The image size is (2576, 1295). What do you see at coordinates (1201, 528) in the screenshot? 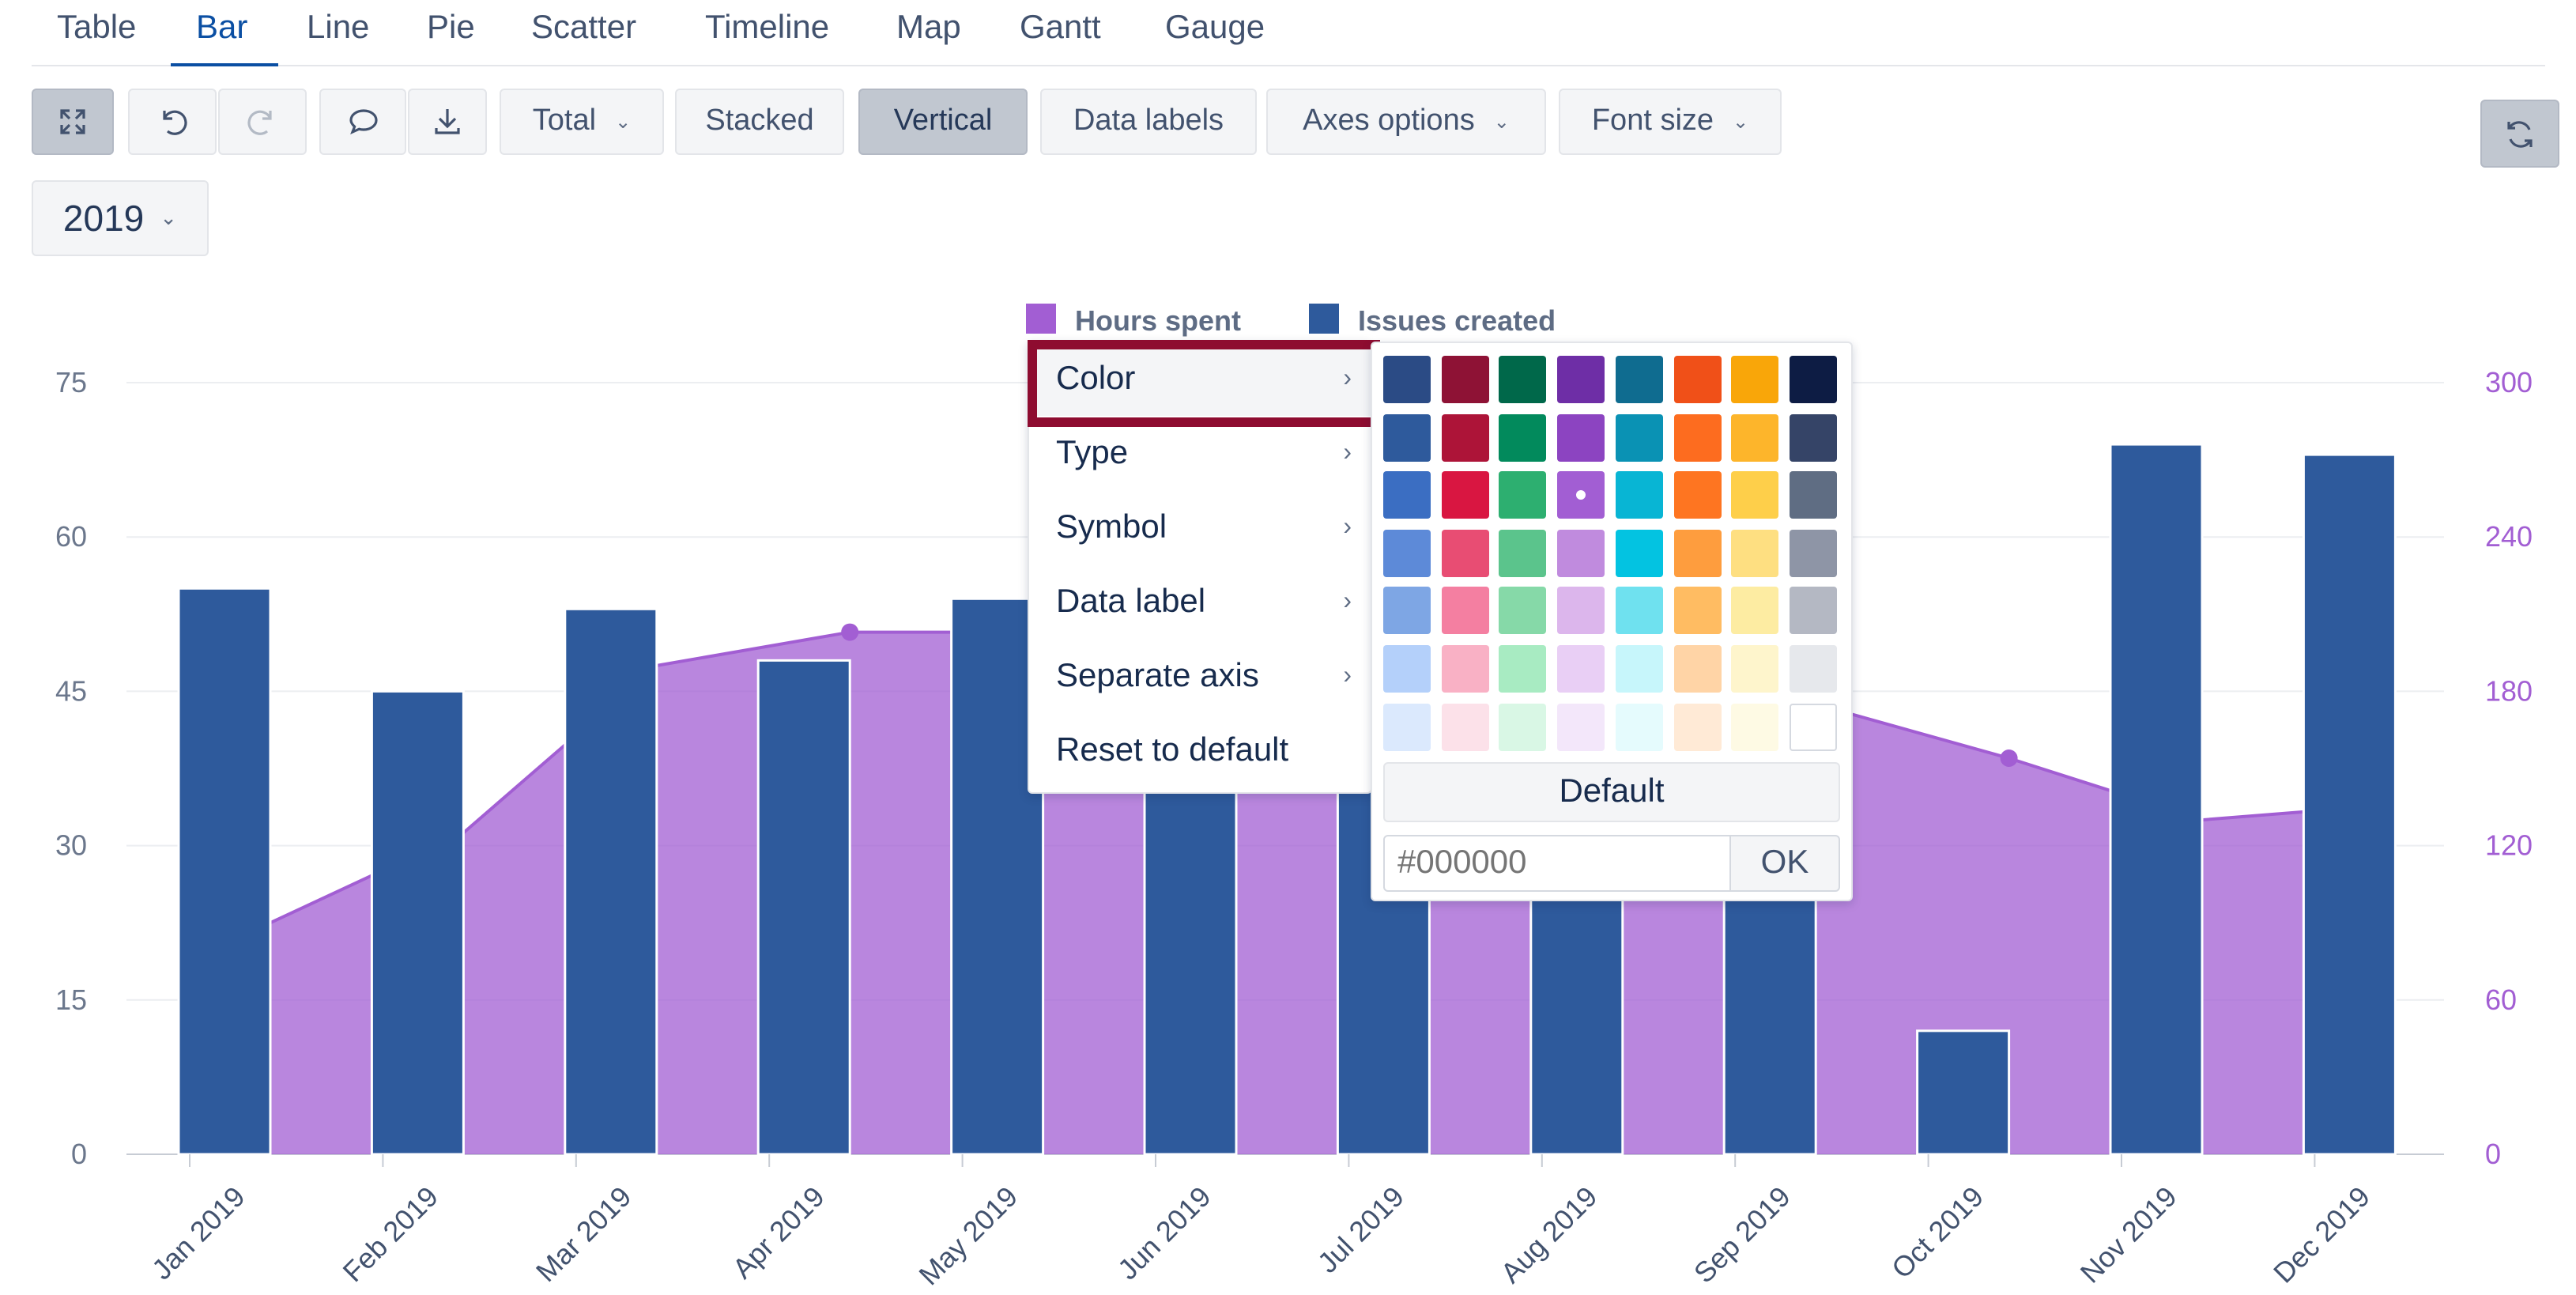
I see `menu-item-symbol: Symbol ›` at bounding box center [1201, 528].